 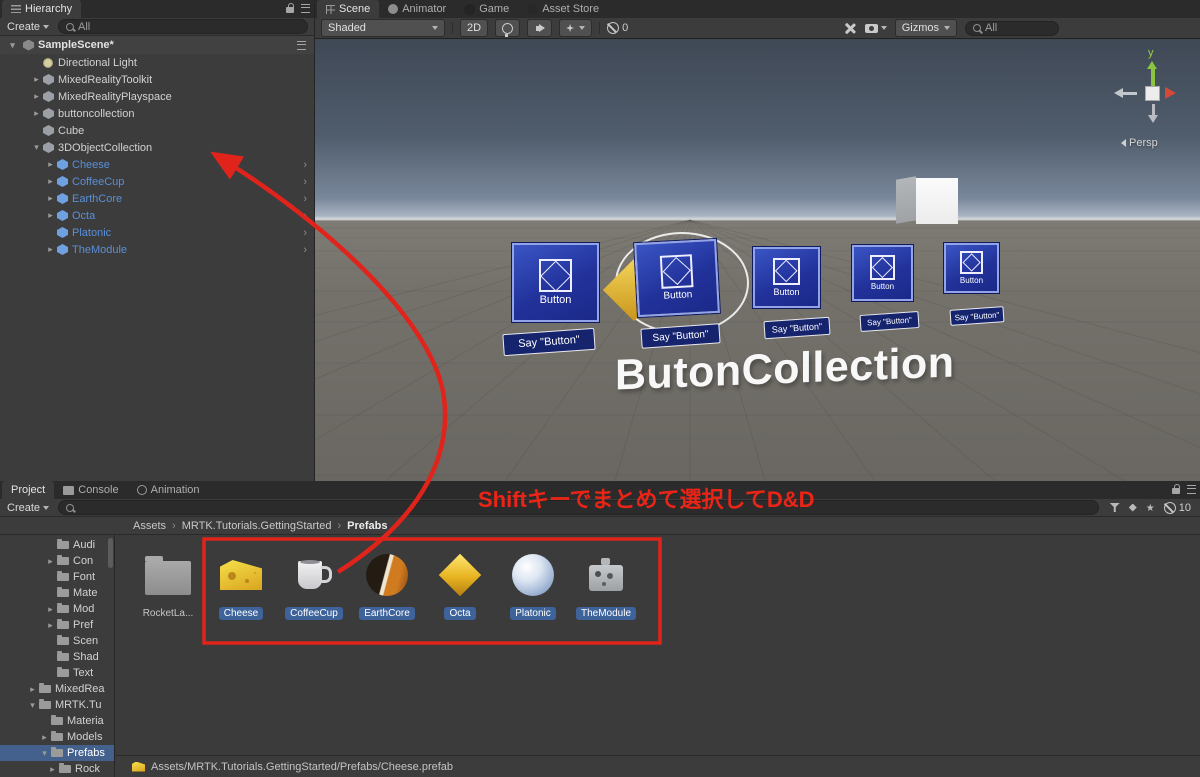 What do you see at coordinates (508, 28) in the screenshot?
I see `scene-lighting-toggle` at bounding box center [508, 28].